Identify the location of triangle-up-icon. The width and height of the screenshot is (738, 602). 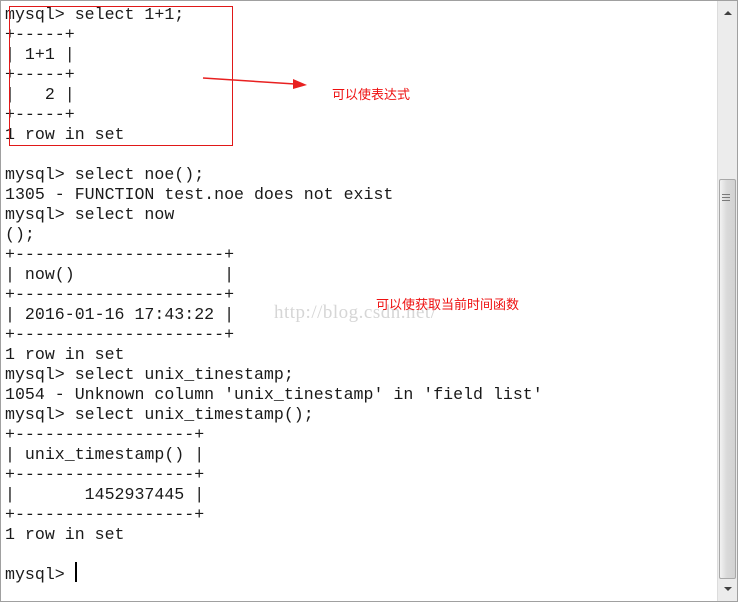
(727, 13).